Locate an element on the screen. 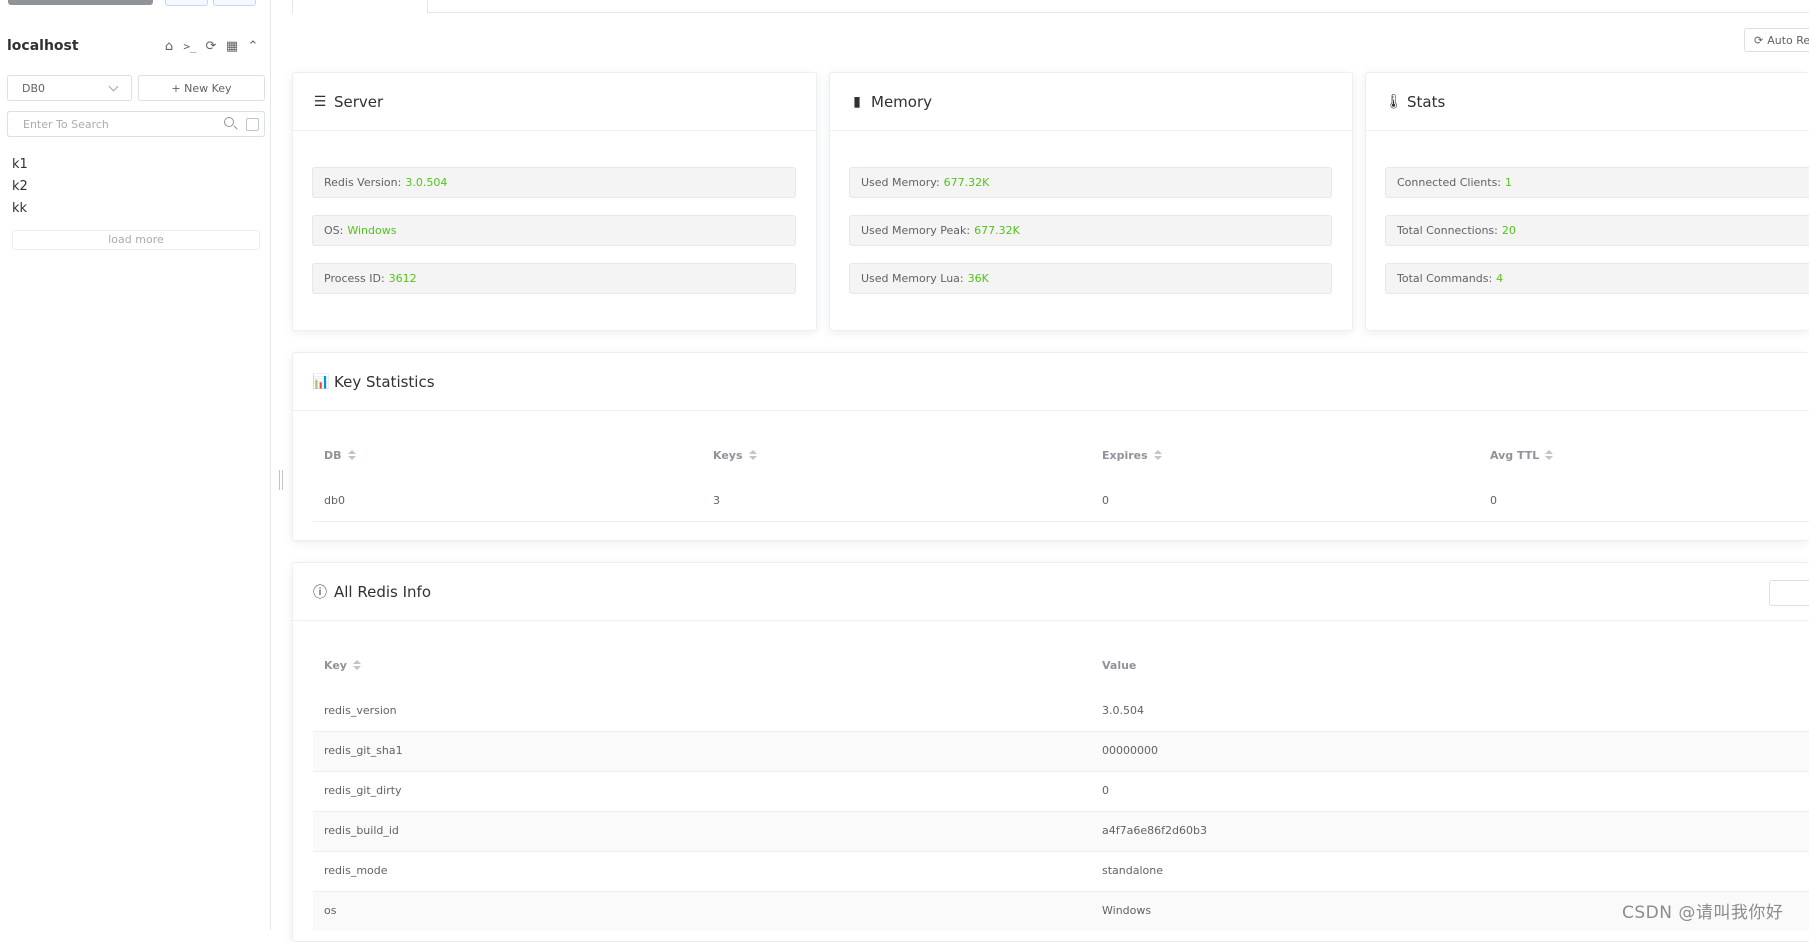 The image size is (1809, 942). key-item: k2 is located at coordinates (137, 187).